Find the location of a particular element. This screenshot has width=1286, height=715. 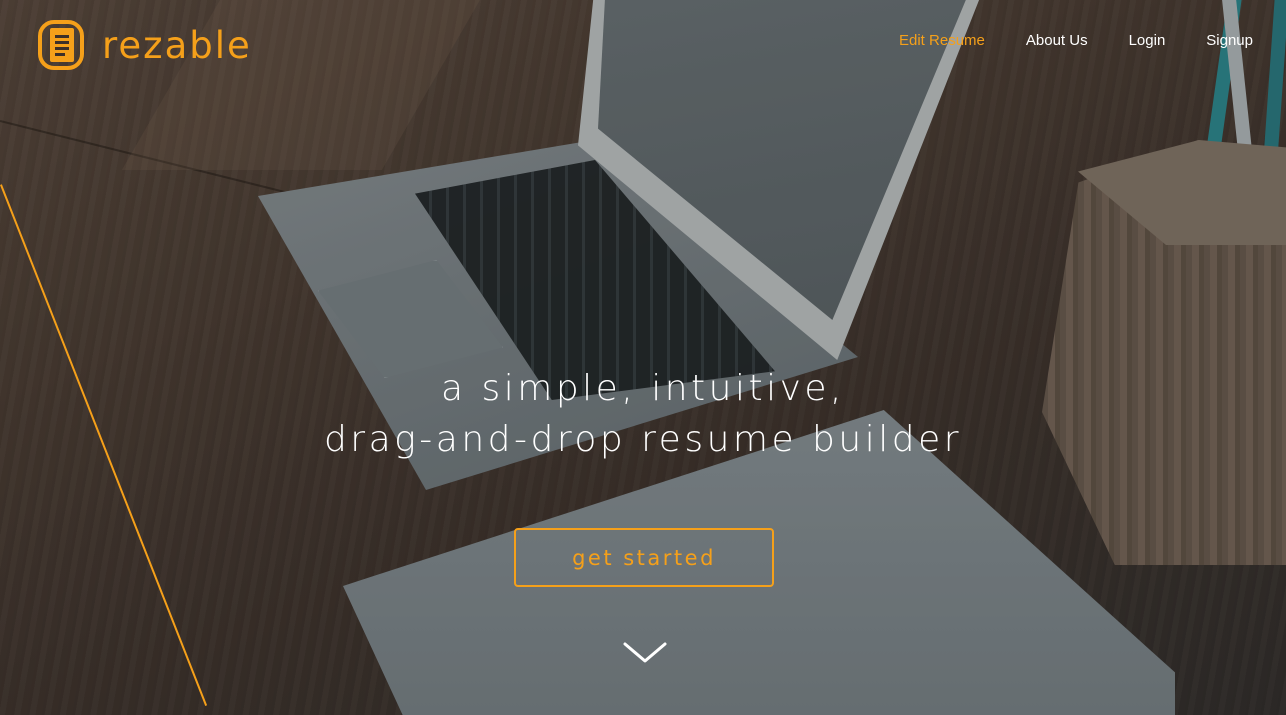

chevron-down-icon is located at coordinates (645, 653).